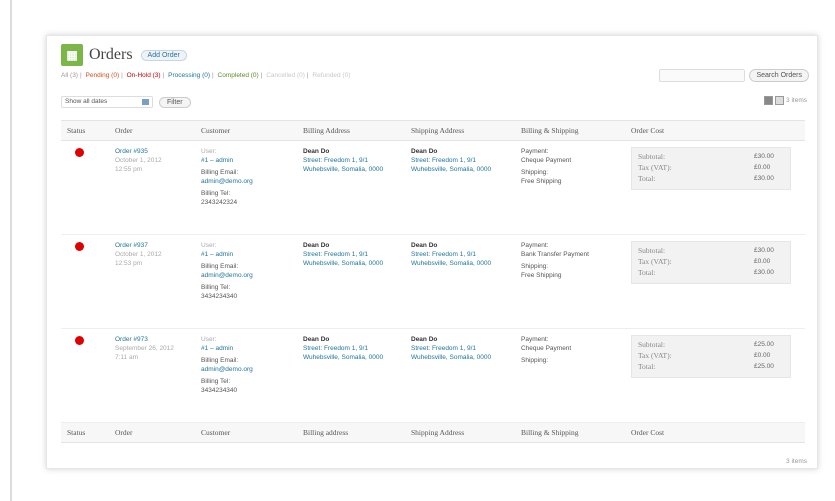 This screenshot has width=835, height=501. What do you see at coordinates (779, 75) in the screenshot?
I see `search-orders-button: Search Orders` at bounding box center [779, 75].